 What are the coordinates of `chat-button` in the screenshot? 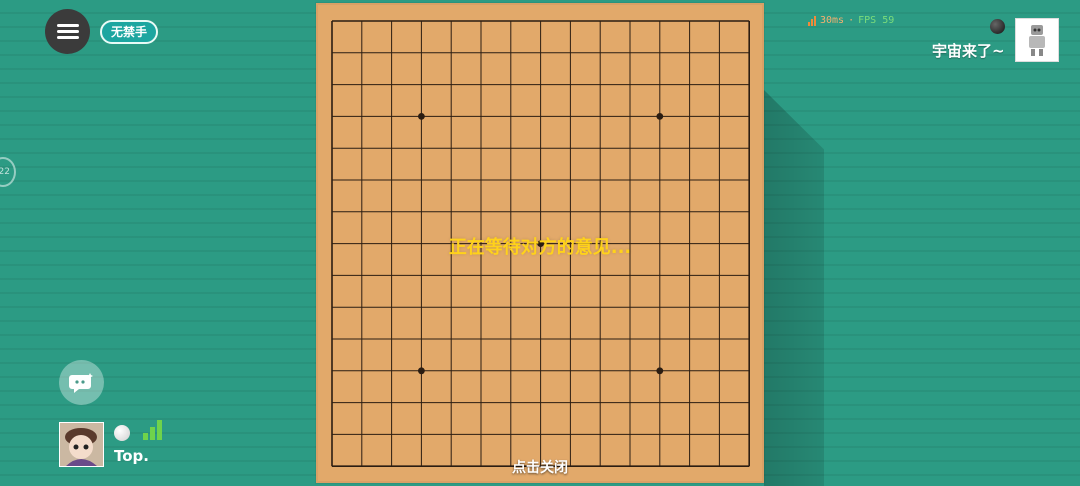 It's located at (81, 382).